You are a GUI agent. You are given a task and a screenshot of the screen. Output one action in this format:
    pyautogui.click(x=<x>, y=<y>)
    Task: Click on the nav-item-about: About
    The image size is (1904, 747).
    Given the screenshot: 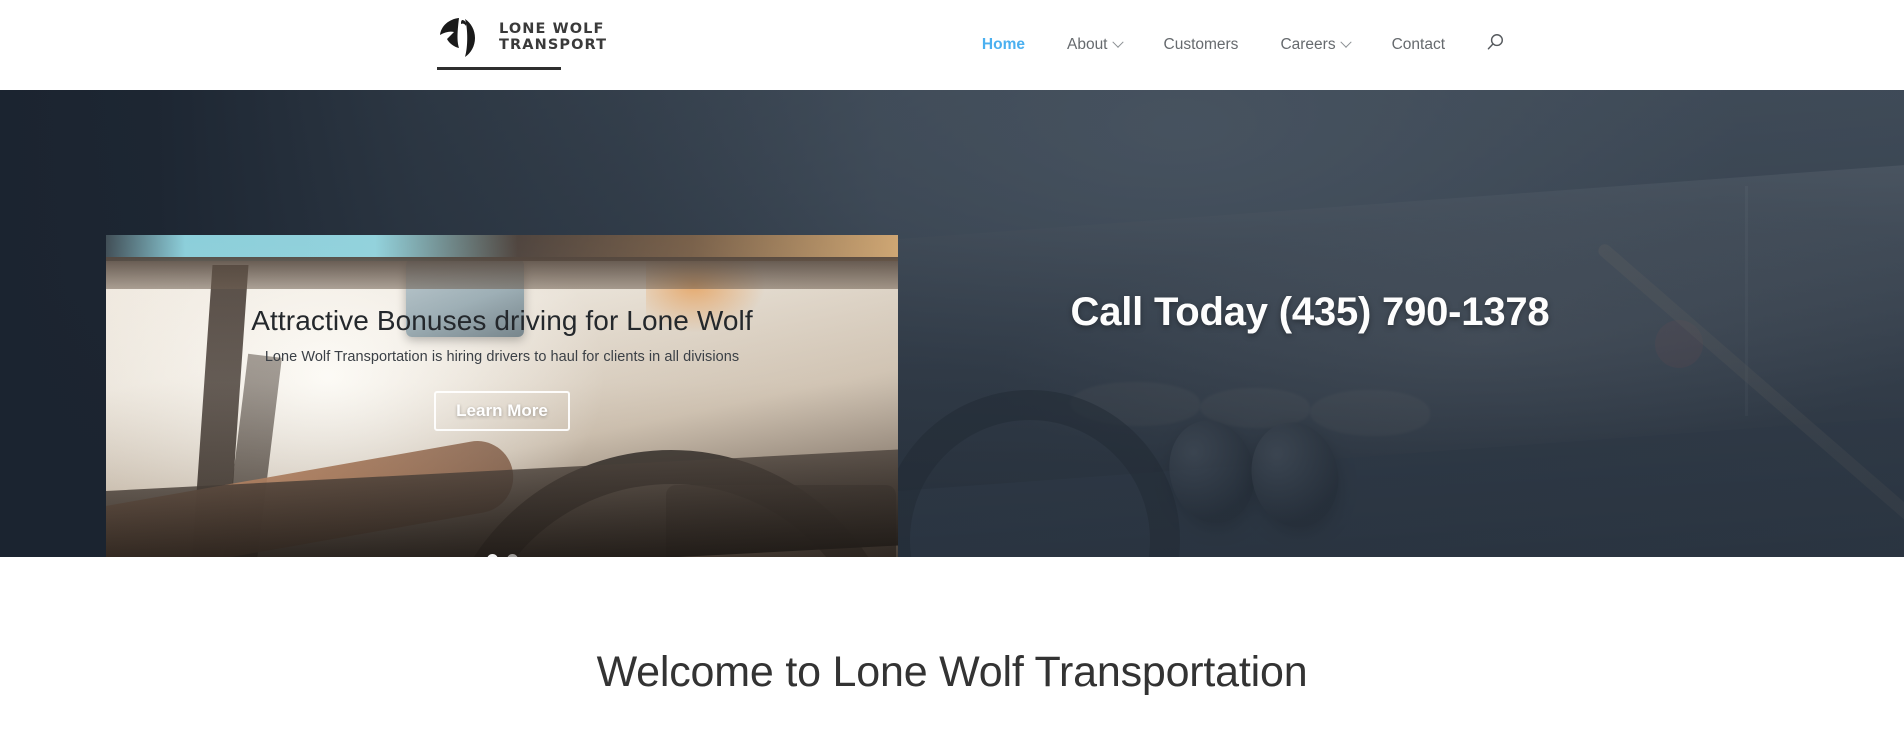 What is the action you would take?
    pyautogui.click(x=1094, y=45)
    